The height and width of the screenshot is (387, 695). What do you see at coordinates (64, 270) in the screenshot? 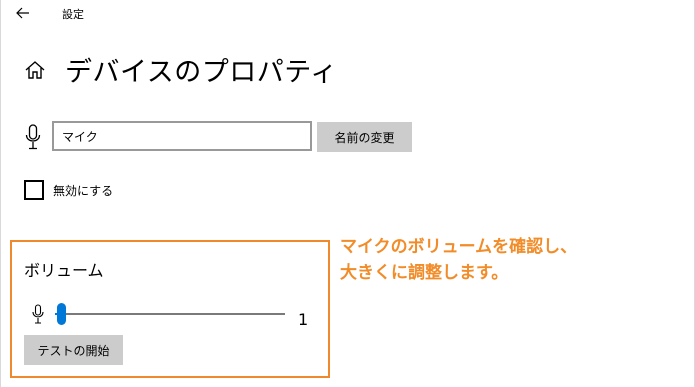
I see `volume-heading: ボリューム` at bounding box center [64, 270].